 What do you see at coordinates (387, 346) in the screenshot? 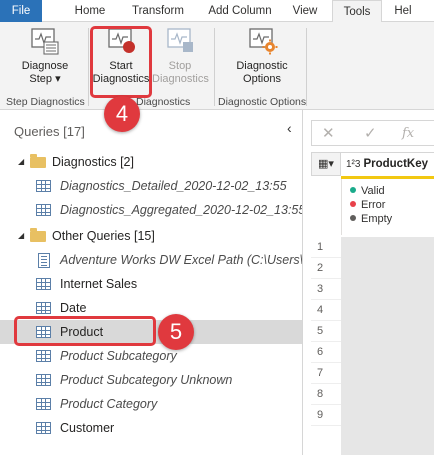
I see `column-values-area` at bounding box center [387, 346].